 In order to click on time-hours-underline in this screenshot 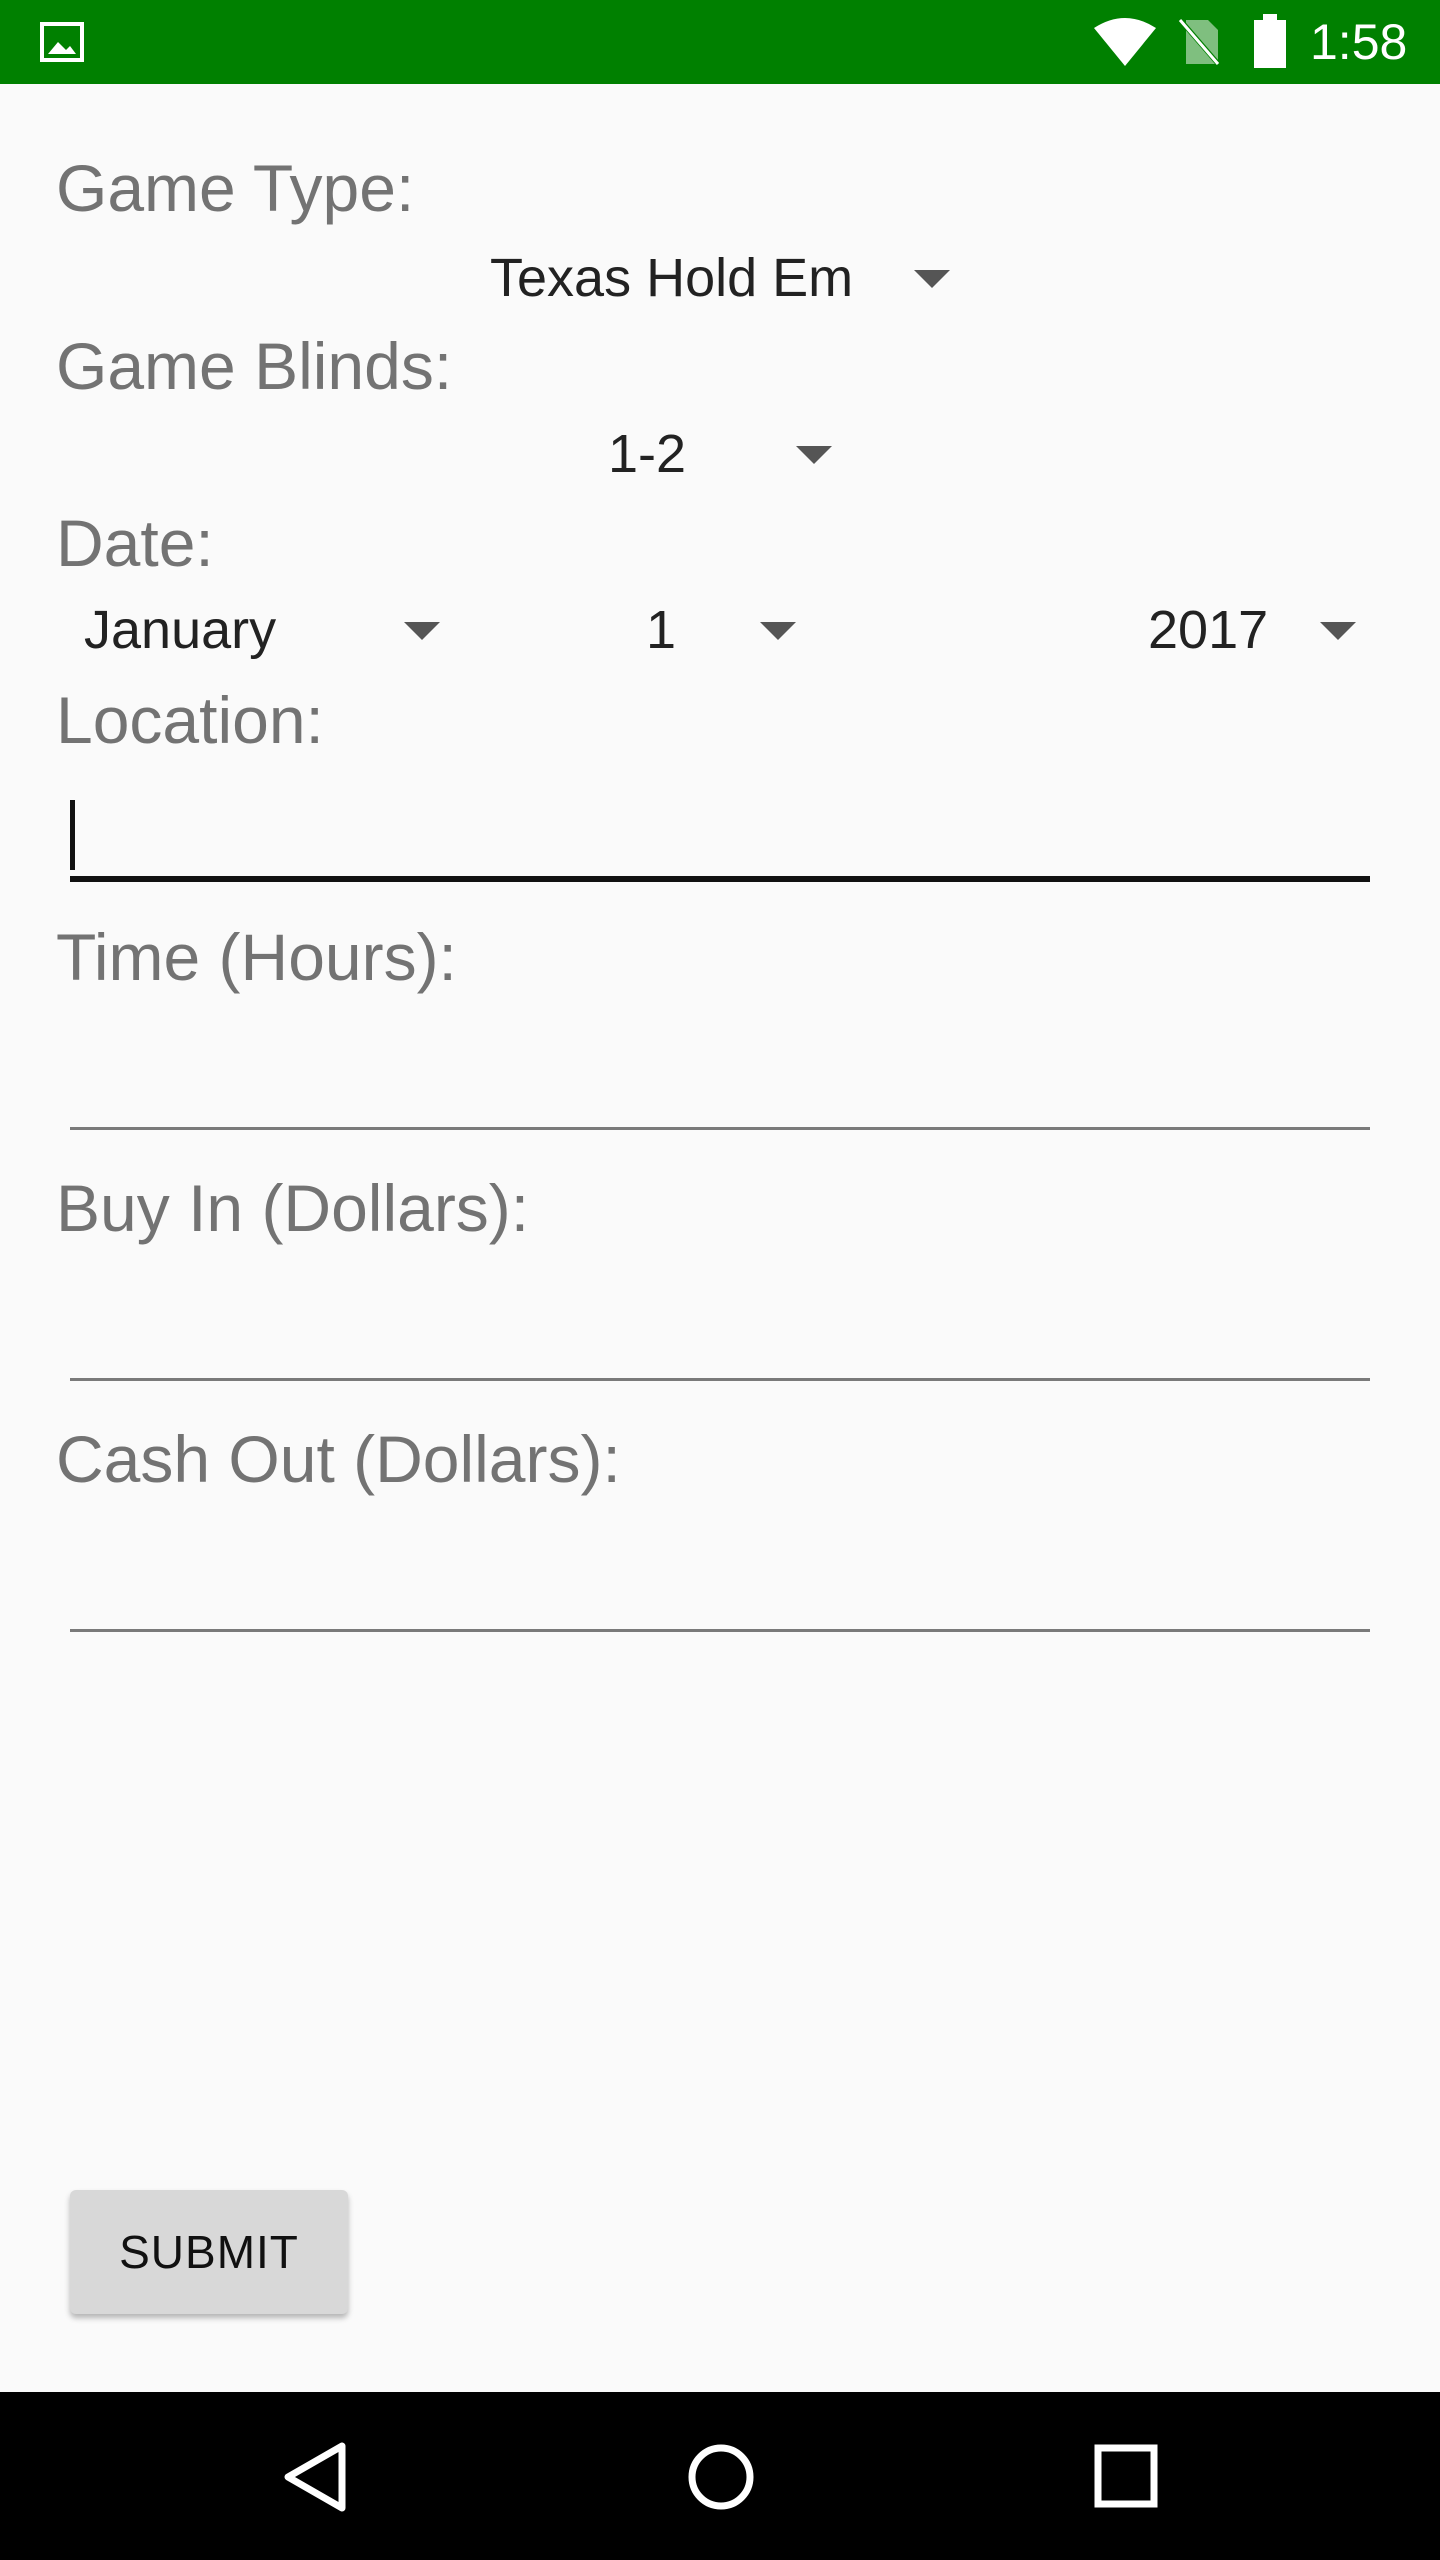, I will do `click(720, 1128)`.